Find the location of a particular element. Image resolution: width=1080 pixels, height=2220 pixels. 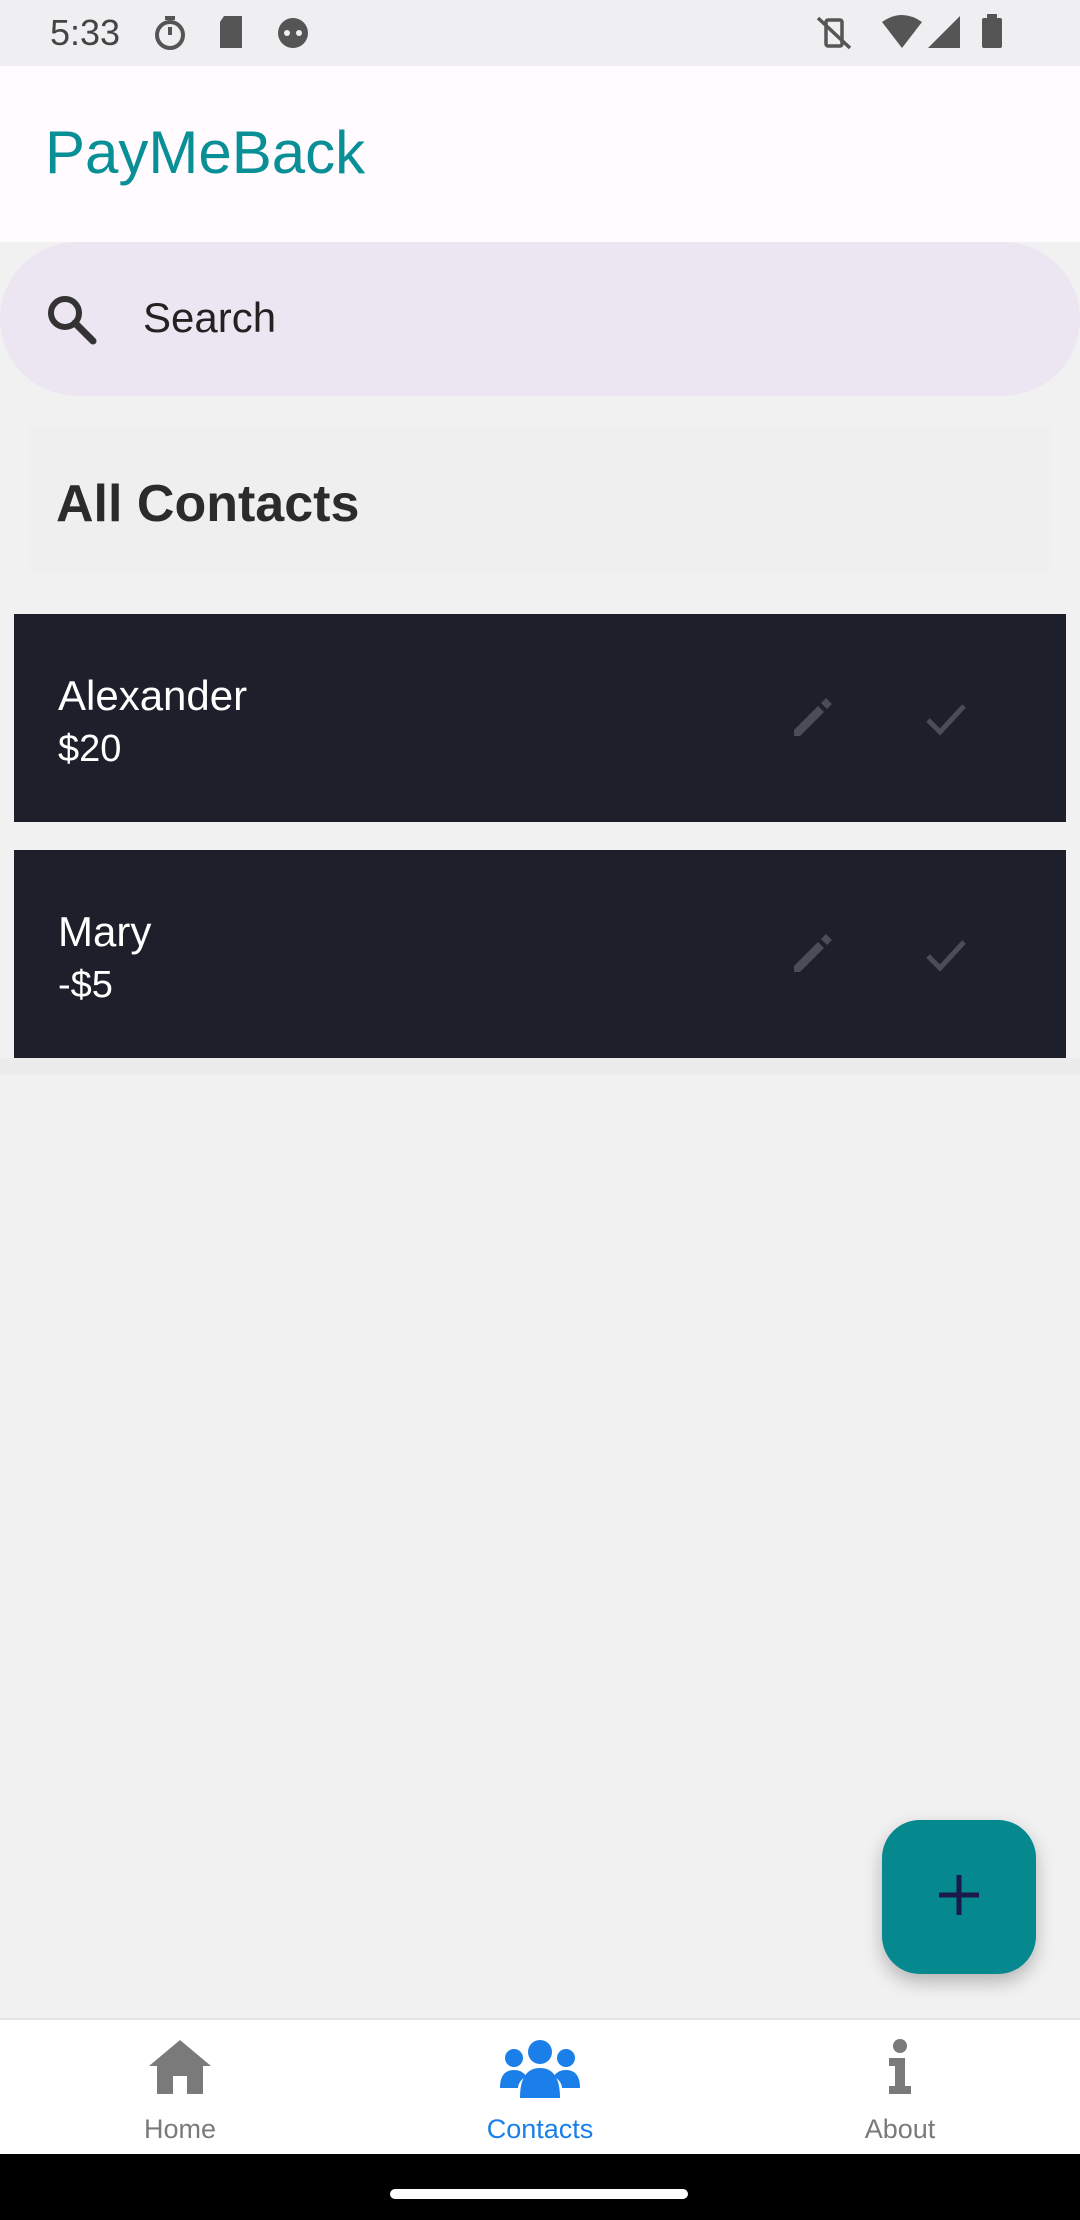

nav-item-contacts: Contacts is located at coordinates (540, 2088).